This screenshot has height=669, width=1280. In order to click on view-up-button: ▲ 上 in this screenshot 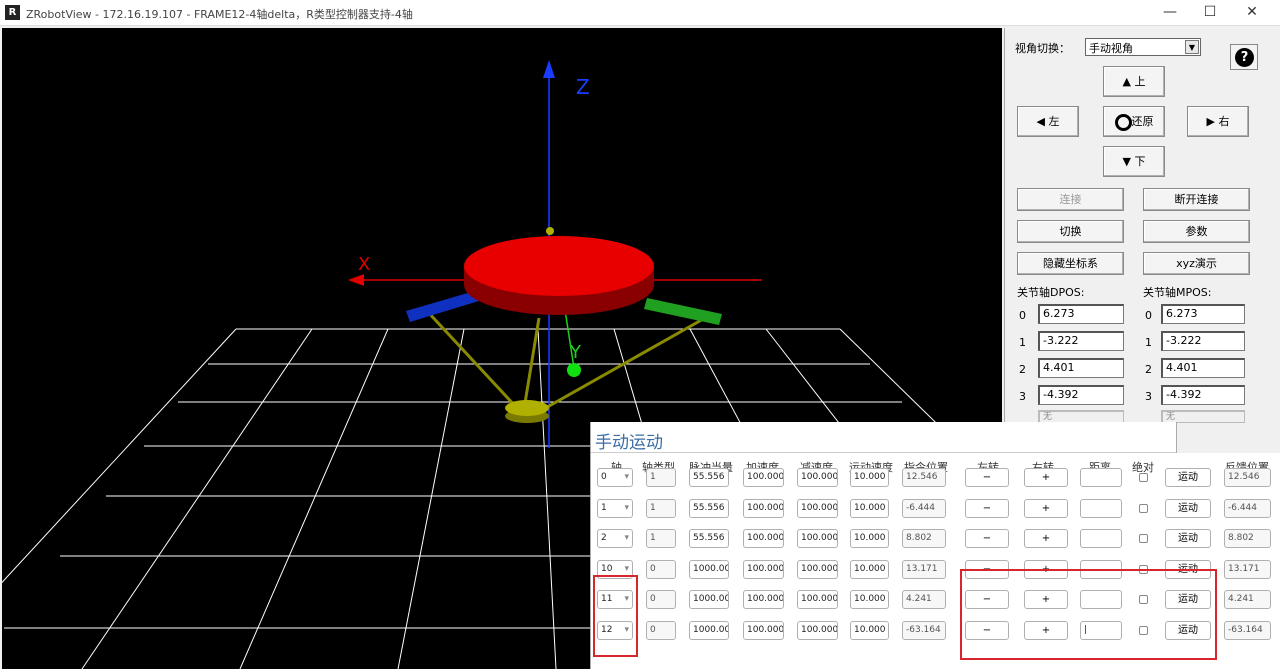, I will do `click(1134, 81)`.